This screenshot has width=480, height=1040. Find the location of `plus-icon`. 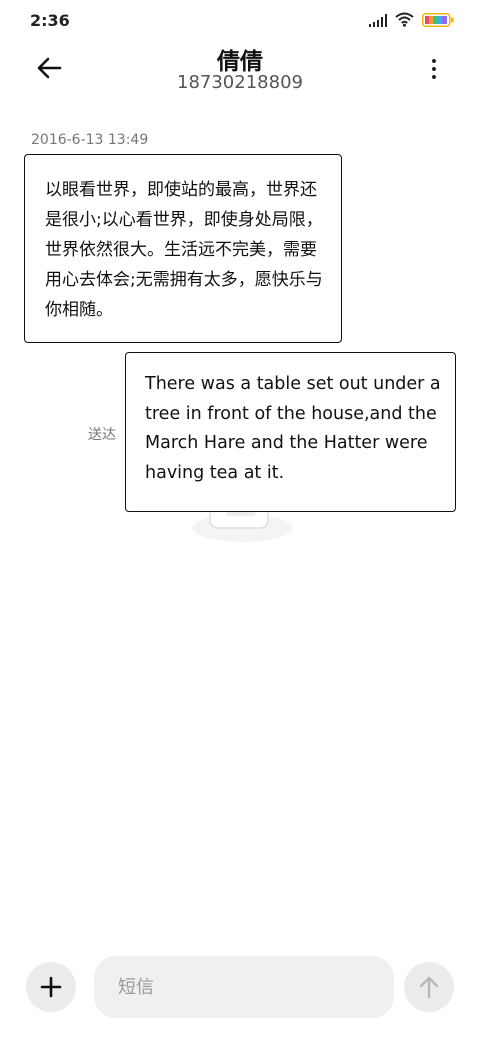

plus-icon is located at coordinates (51, 987).